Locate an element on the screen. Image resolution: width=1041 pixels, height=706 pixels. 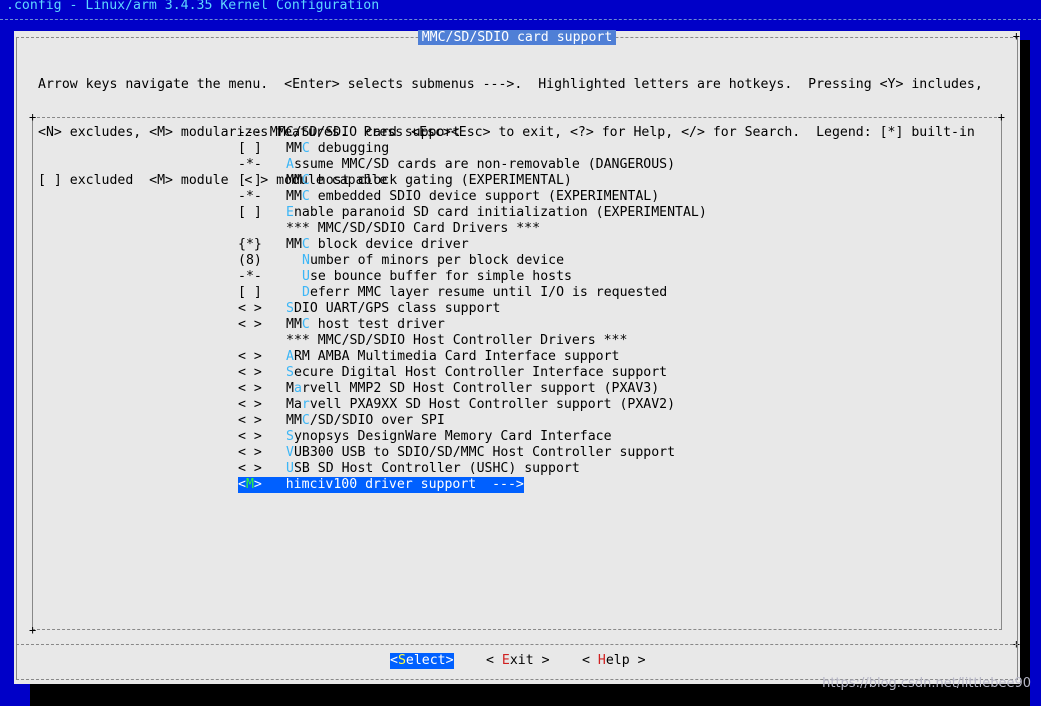
button-hotkey: H is located at coordinates (601, 660).